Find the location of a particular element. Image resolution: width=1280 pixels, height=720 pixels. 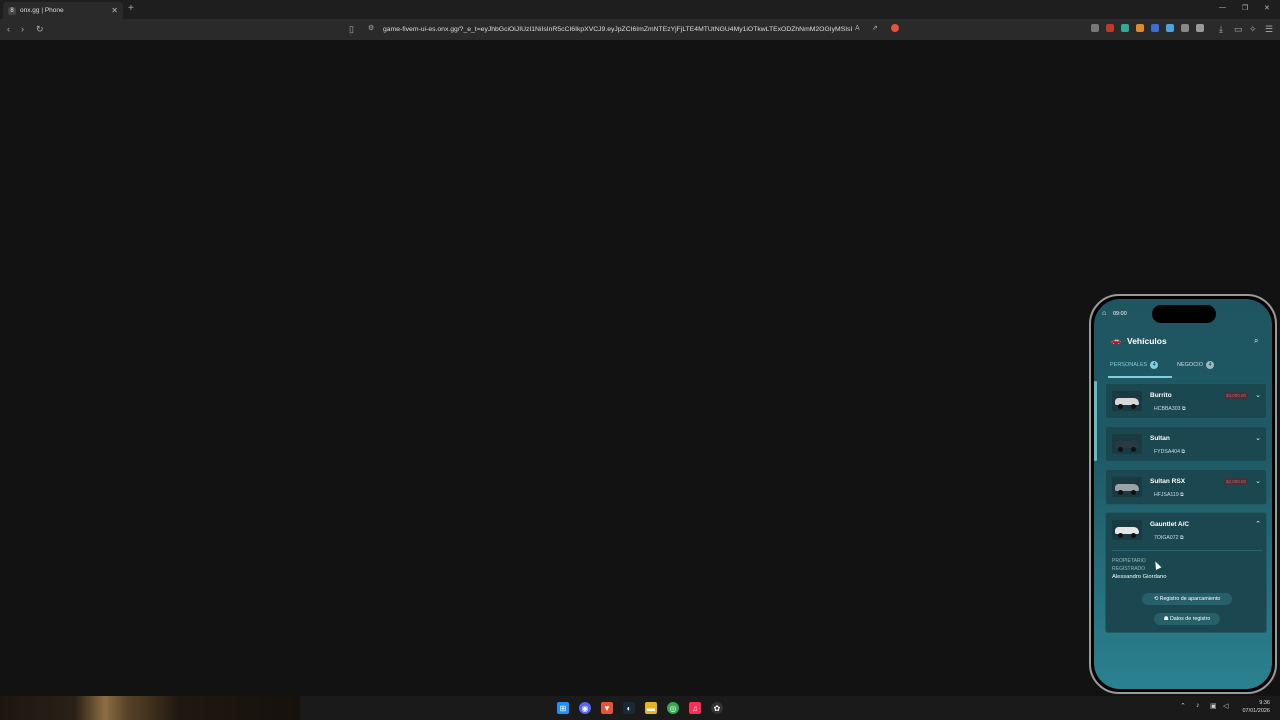

vehicle-name: Gauntlet A/C is located at coordinates (1170, 524).